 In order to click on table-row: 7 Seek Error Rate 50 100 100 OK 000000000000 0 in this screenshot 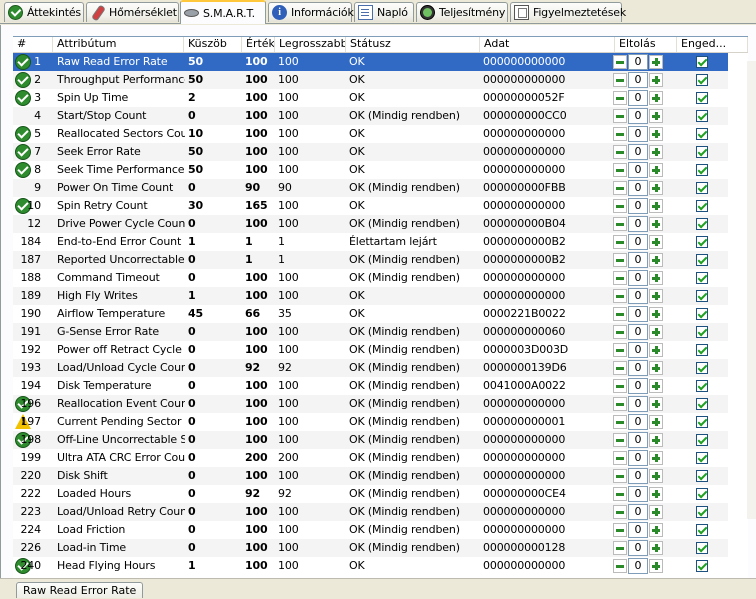, I will do `click(370, 152)`.